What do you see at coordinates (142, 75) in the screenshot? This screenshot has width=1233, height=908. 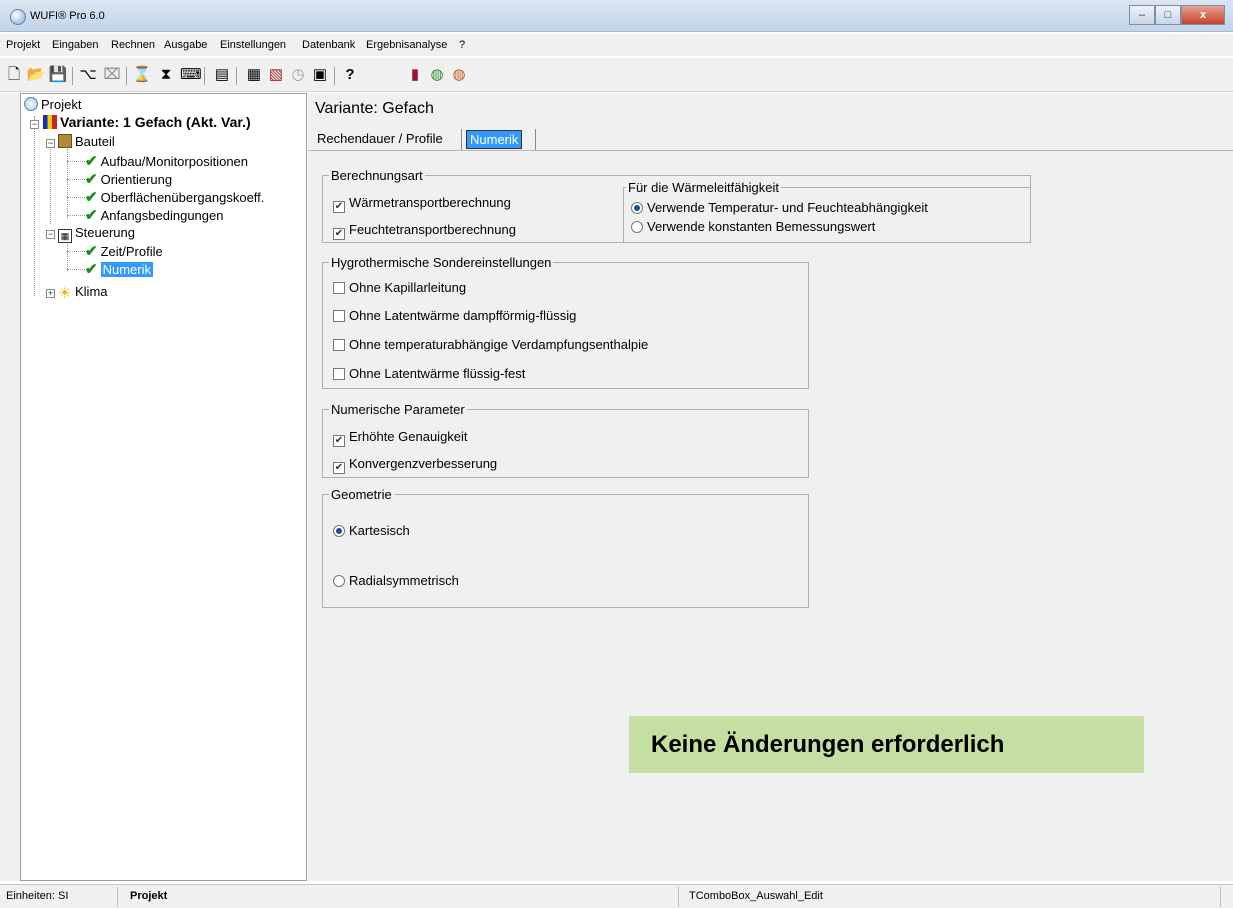 I see `hourglass-icon: ⌛` at bounding box center [142, 75].